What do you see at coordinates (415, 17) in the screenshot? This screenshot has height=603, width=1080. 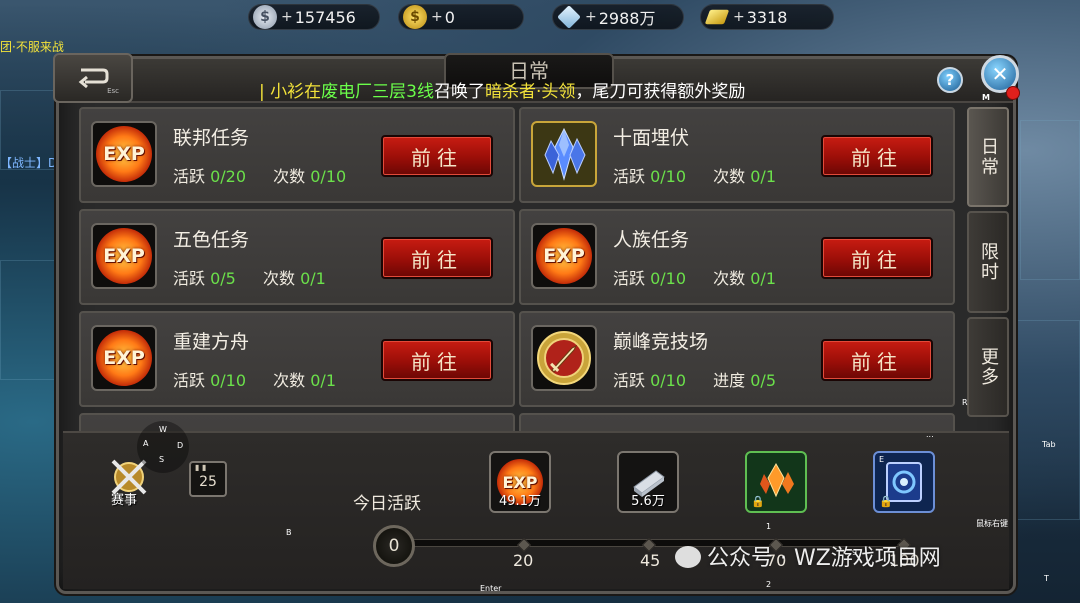 I see `gold-coin-icon: $` at bounding box center [415, 17].